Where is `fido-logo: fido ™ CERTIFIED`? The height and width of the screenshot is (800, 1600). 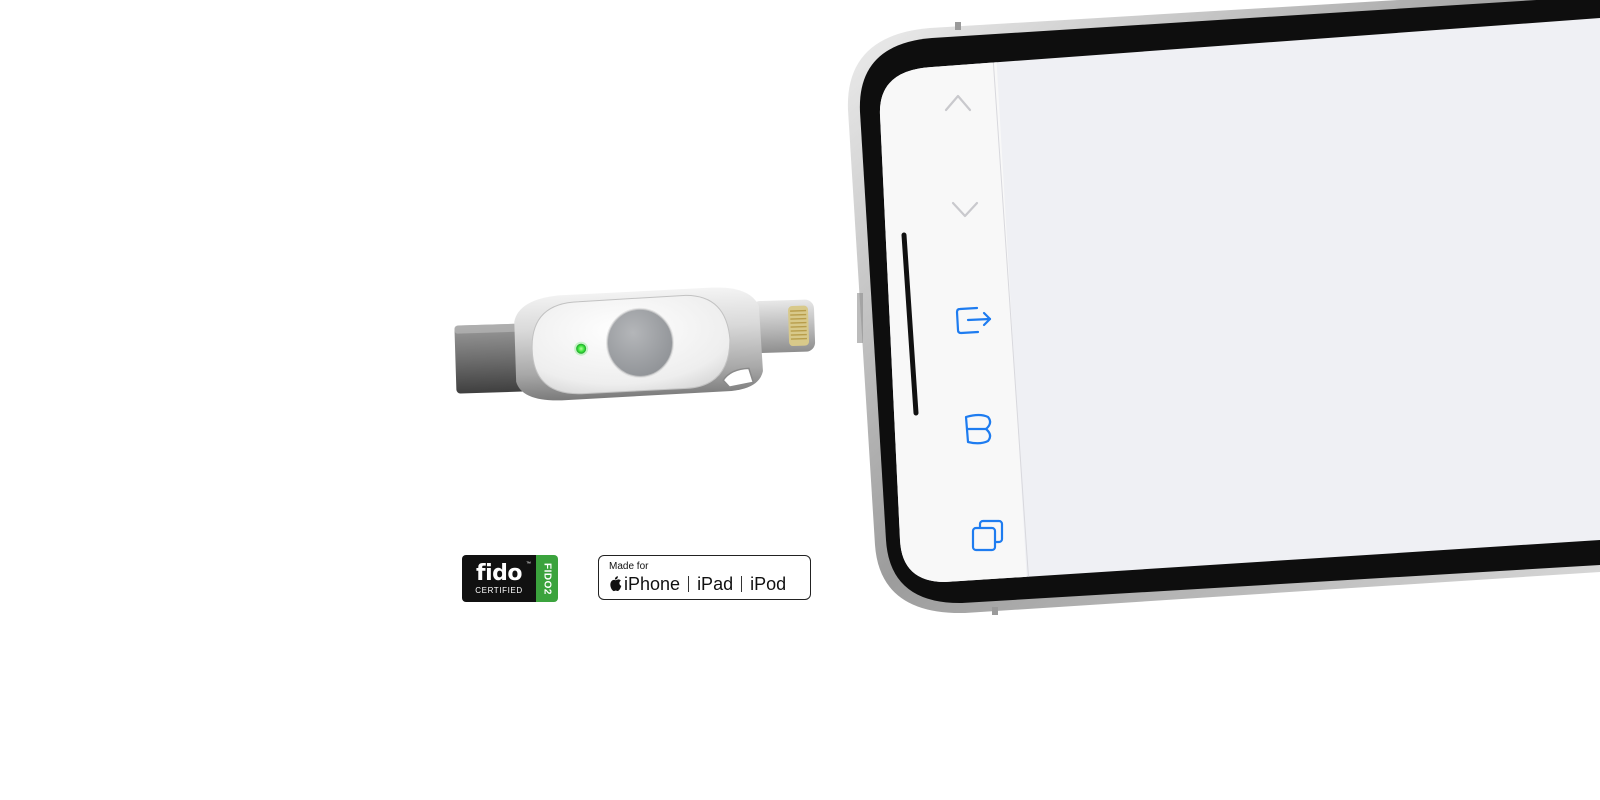 fido-logo: fido ™ CERTIFIED is located at coordinates (499, 578).